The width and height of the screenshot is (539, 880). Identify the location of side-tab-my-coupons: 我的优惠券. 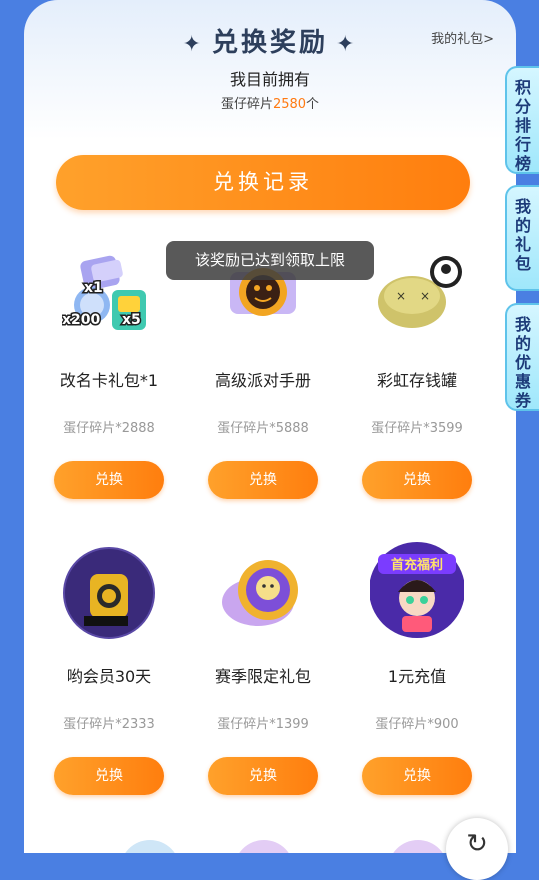
(522, 357).